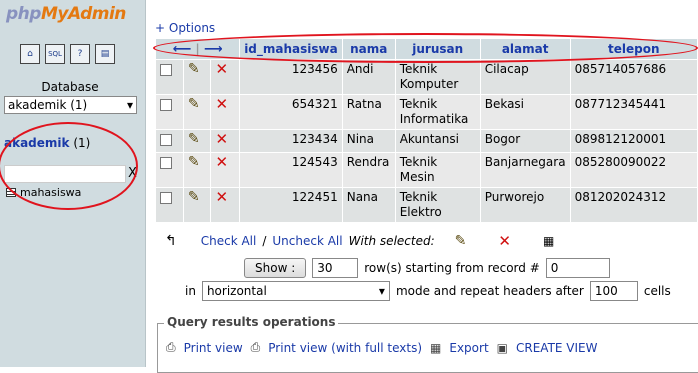 The image size is (698, 373). I want to click on cells-label: cells, so click(657, 291).